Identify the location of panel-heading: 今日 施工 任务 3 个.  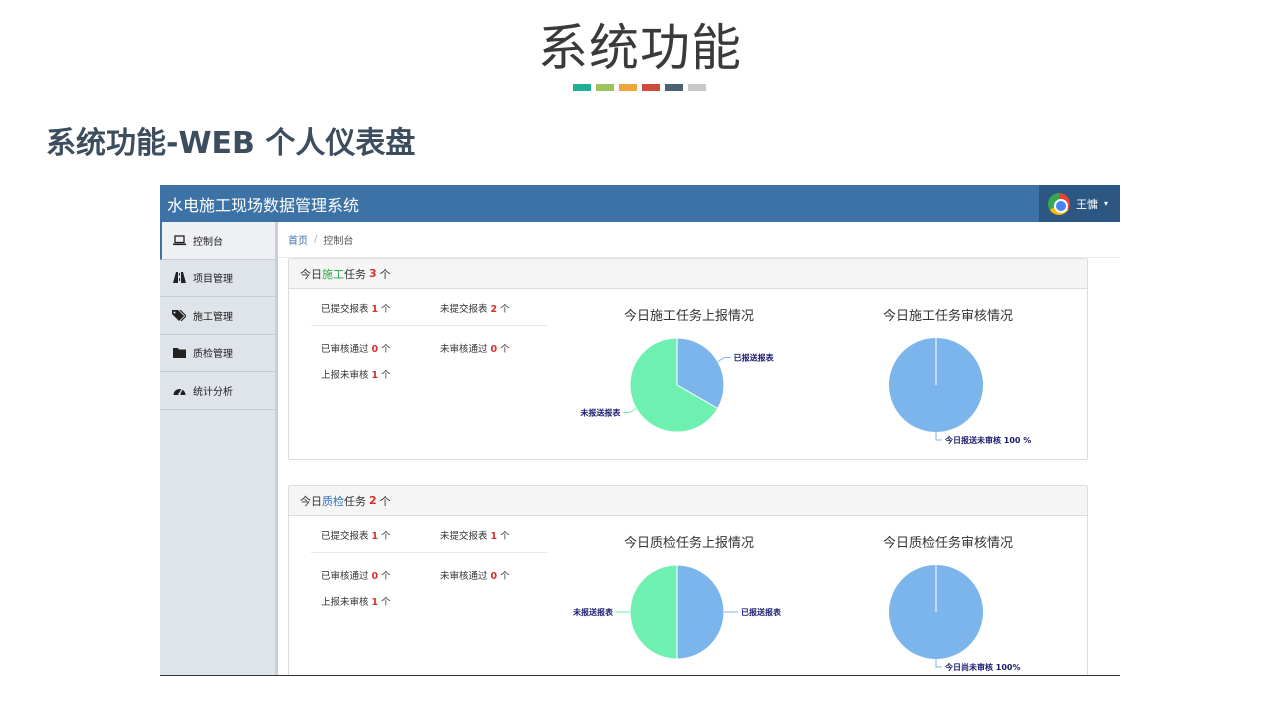
(688, 274).